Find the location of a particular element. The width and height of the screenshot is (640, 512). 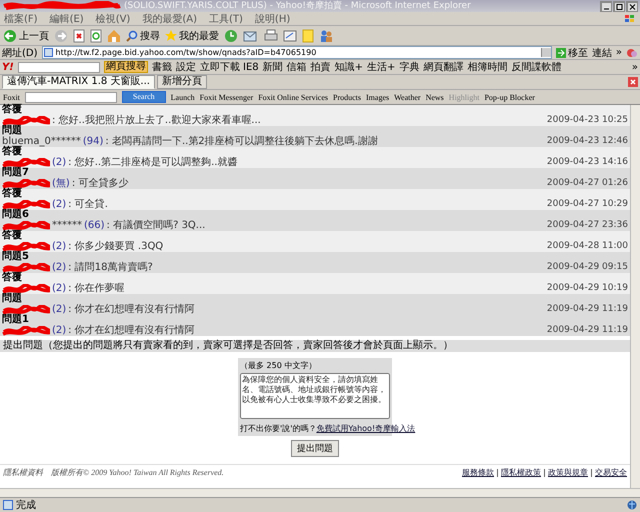

printer-icon is located at coordinates (271, 35).